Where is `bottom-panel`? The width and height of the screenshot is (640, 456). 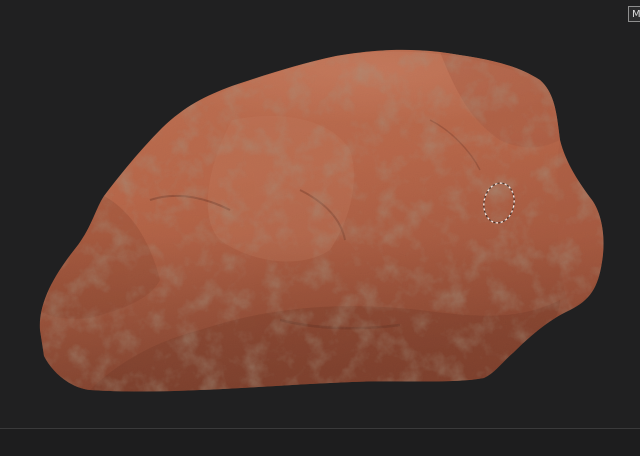
bottom-panel is located at coordinates (320, 442).